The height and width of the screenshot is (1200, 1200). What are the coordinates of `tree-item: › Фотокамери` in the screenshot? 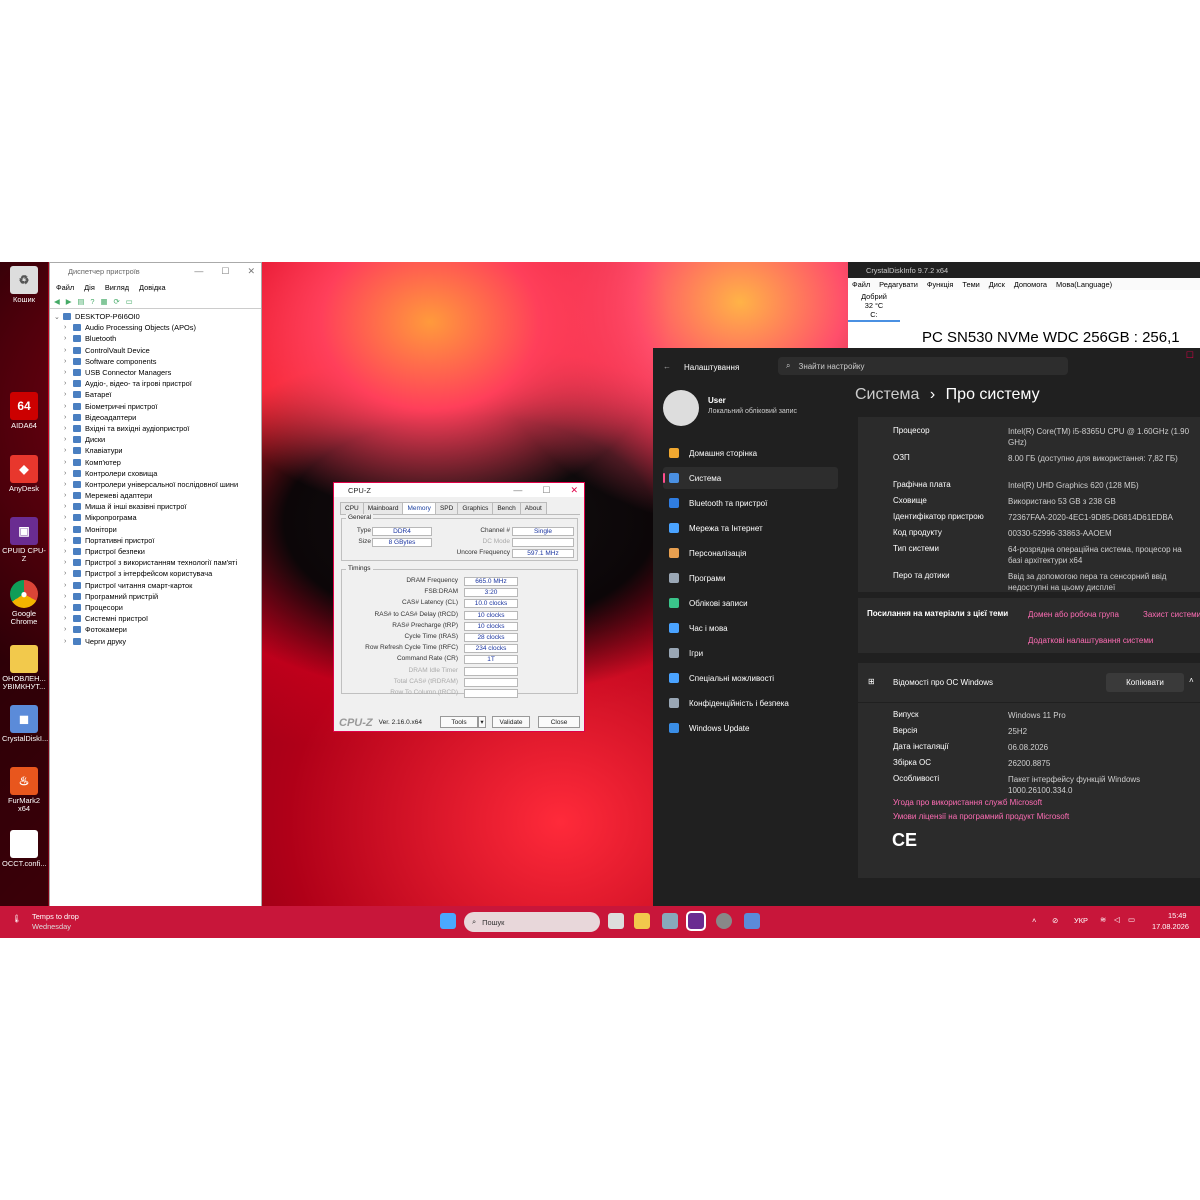 It's located at (157, 629).